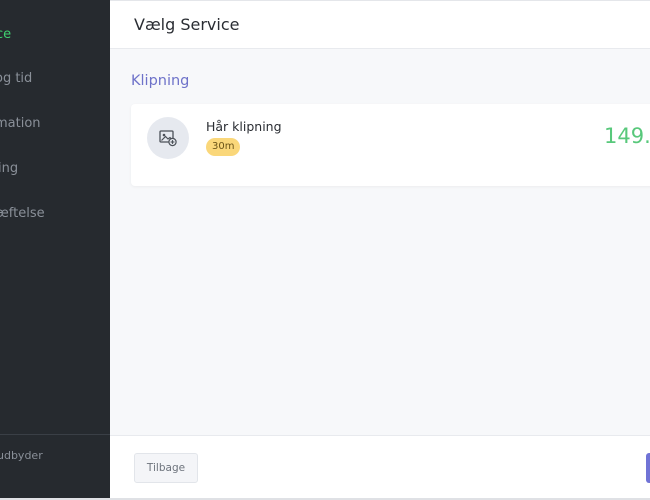 The width and height of the screenshot is (650, 500). I want to click on sidebar-item-date-time: og tid, so click(16, 78).